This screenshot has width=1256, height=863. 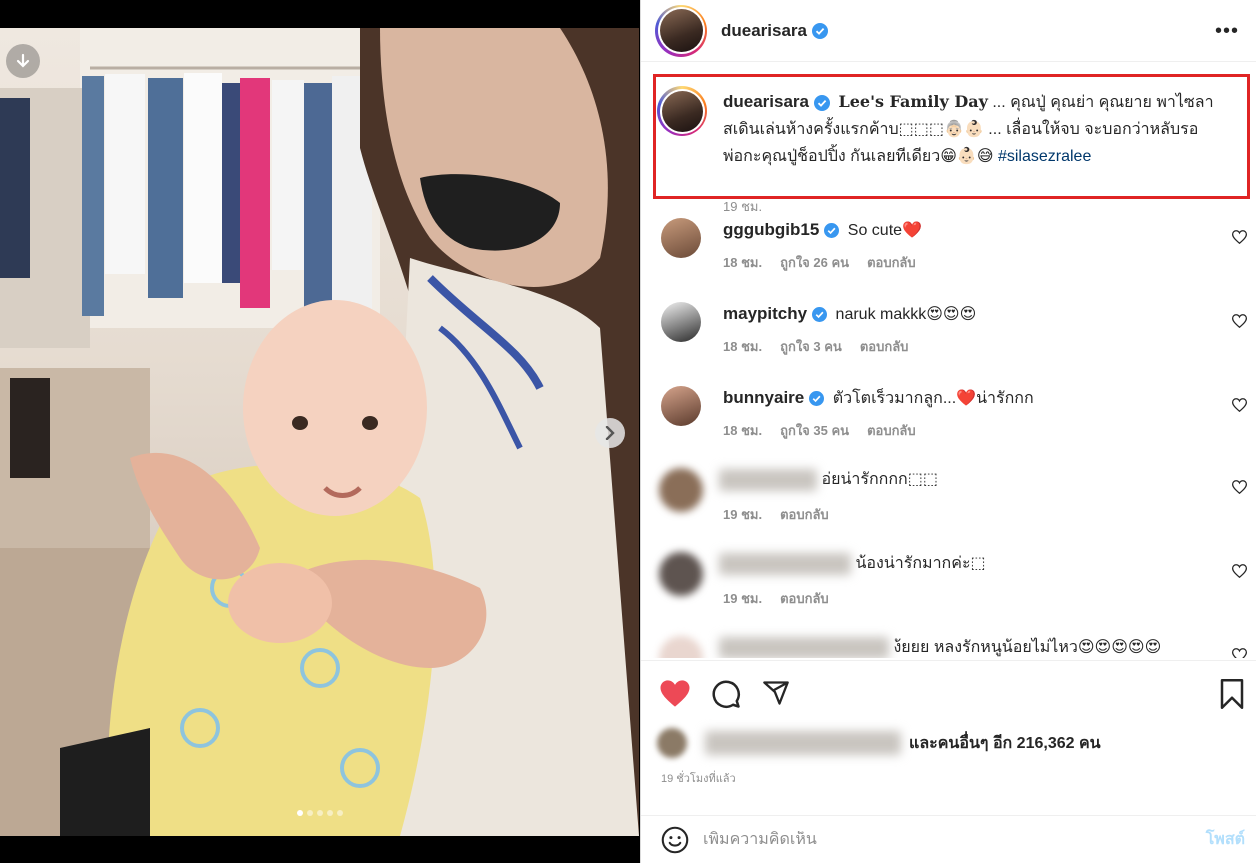 What do you see at coordinates (814, 262) in the screenshot?
I see `comment-likes: ถูกใจ 26 คน` at bounding box center [814, 262].